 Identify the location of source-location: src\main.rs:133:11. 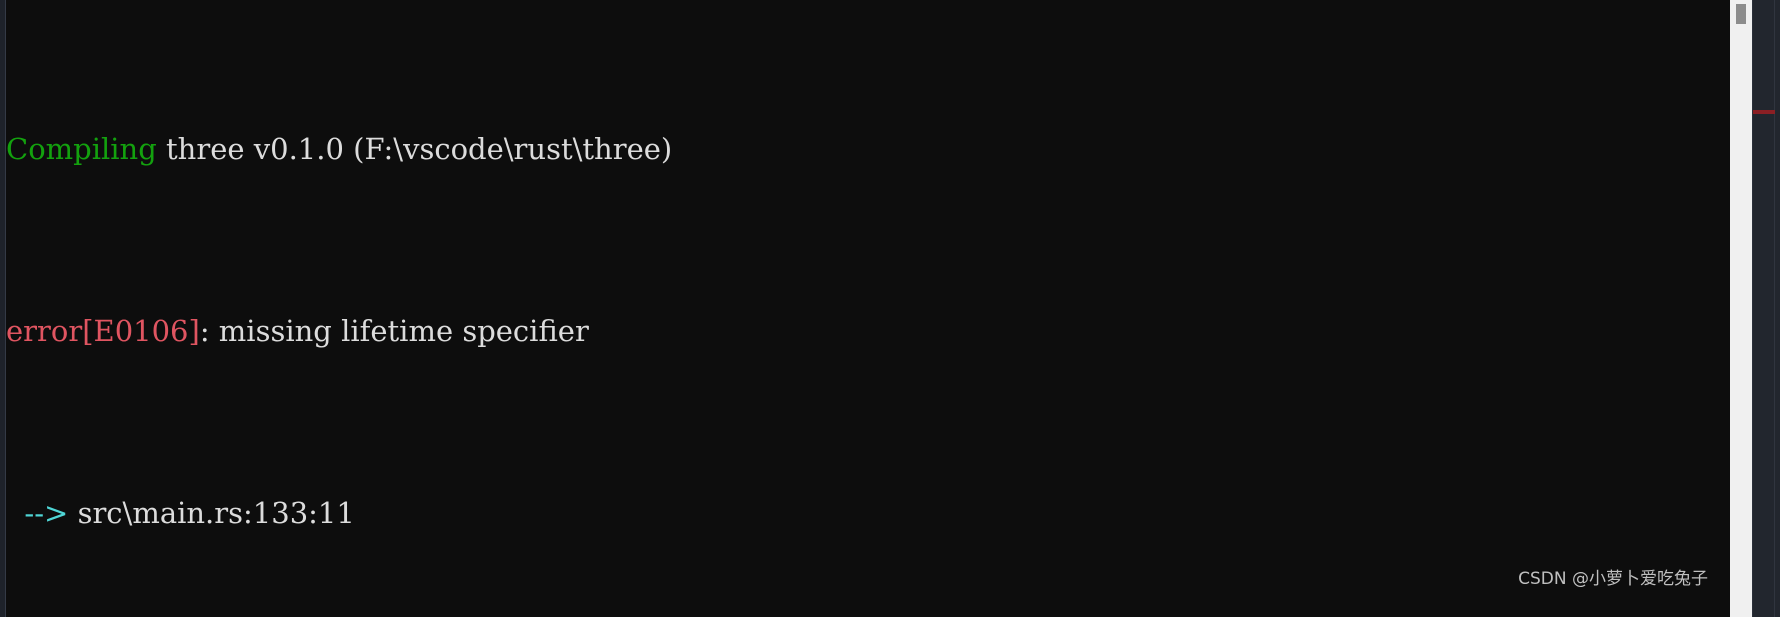
(216, 513).